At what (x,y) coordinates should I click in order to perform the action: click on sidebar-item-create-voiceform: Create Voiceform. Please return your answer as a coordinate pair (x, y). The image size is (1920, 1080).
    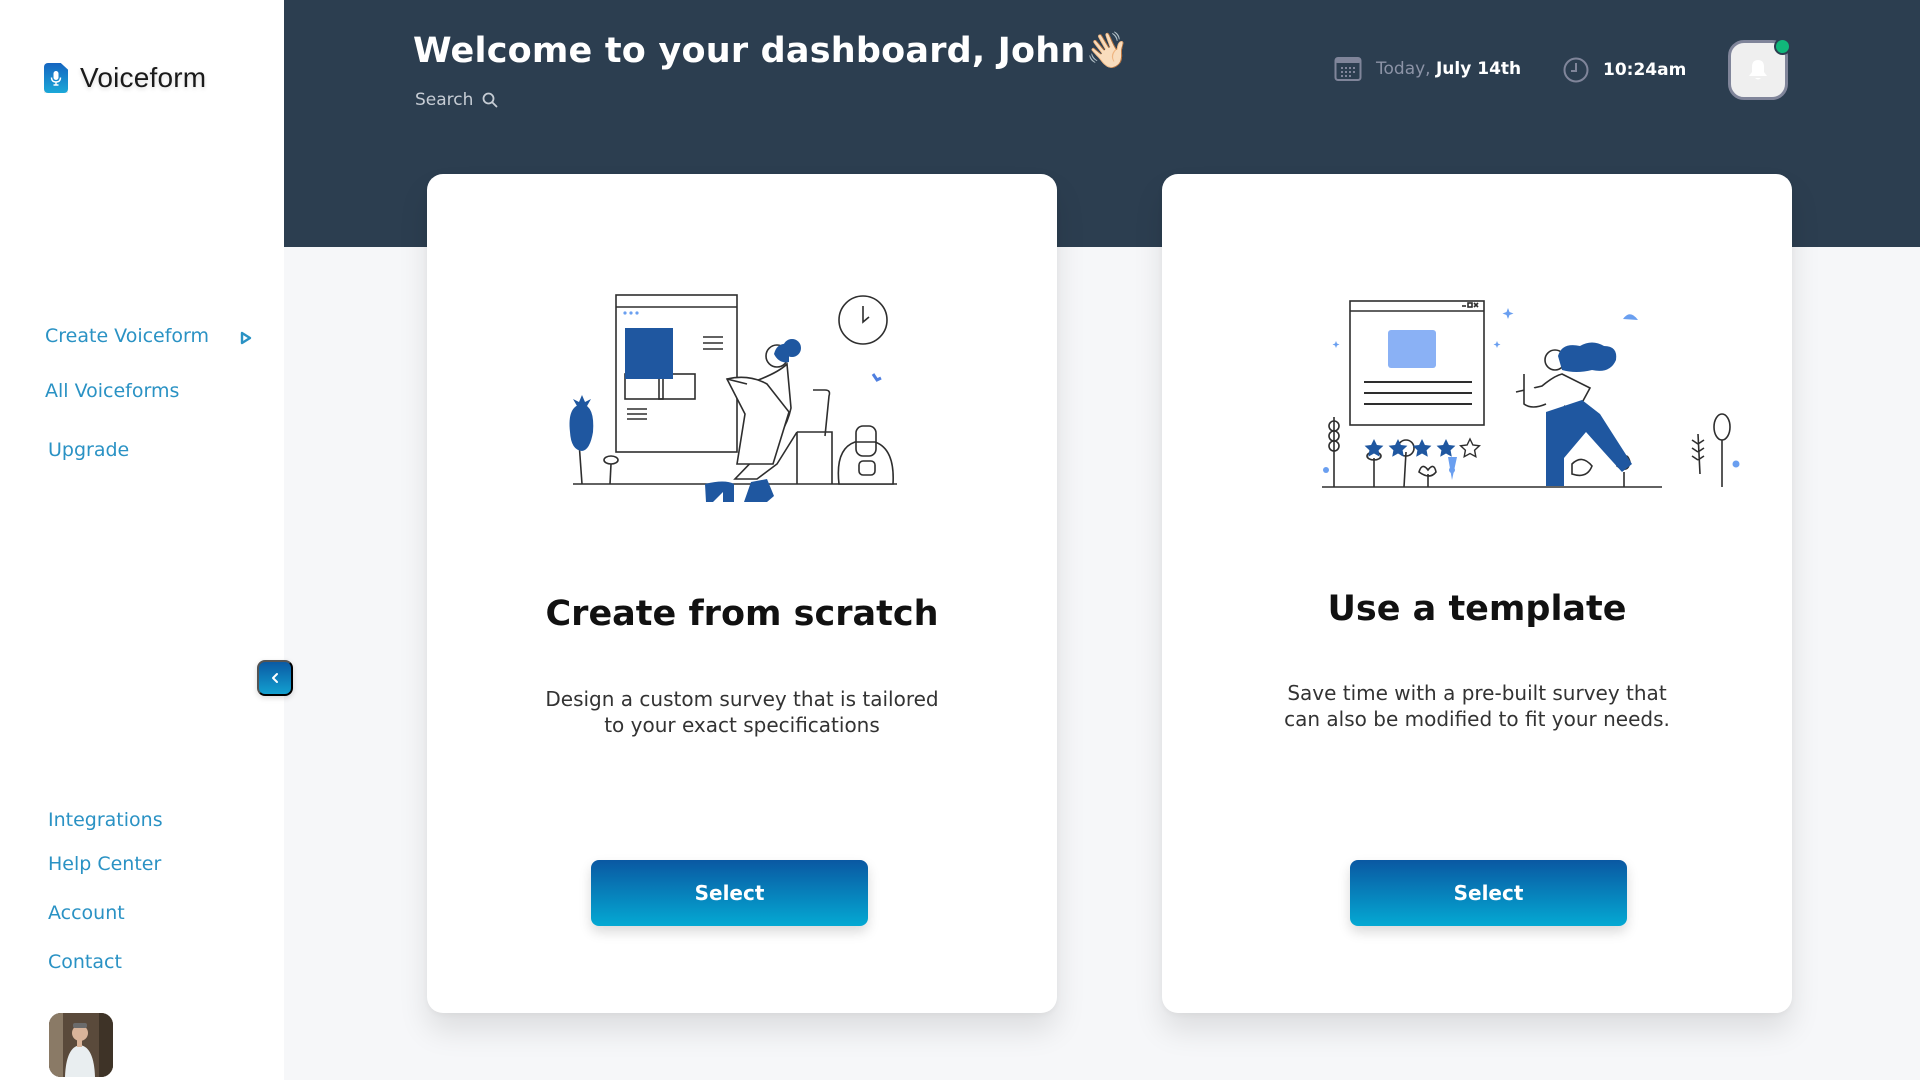
    Looking at the image, I should click on (127, 336).